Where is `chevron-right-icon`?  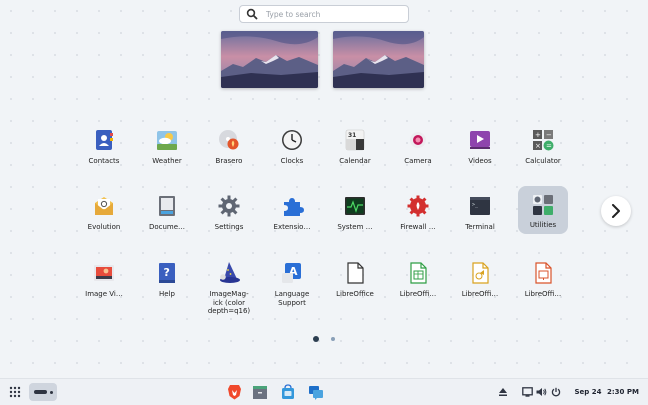 chevron-right-icon is located at coordinates (616, 211).